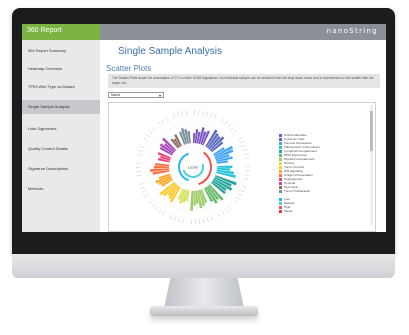 The image size is (409, 335). I want to click on sample-select-value: Name, so click(116, 95).